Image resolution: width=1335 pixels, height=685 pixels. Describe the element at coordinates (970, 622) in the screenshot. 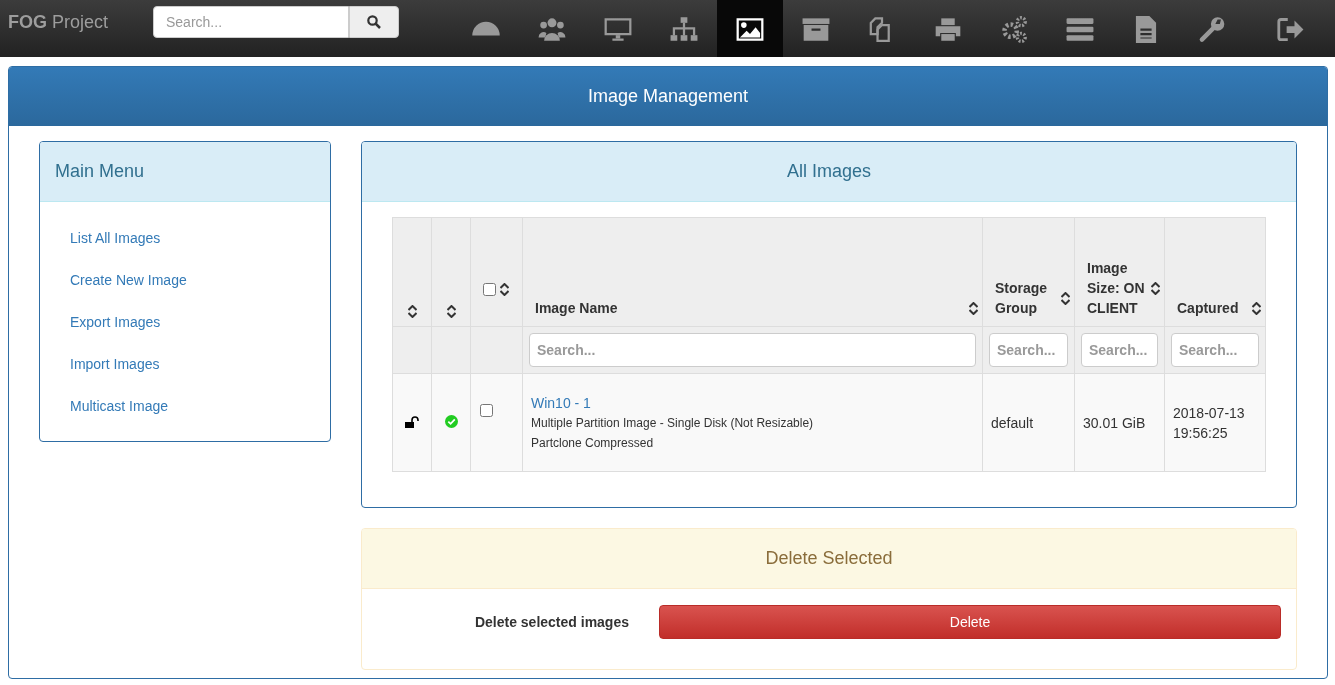

I see `delete-button: Delete` at that location.